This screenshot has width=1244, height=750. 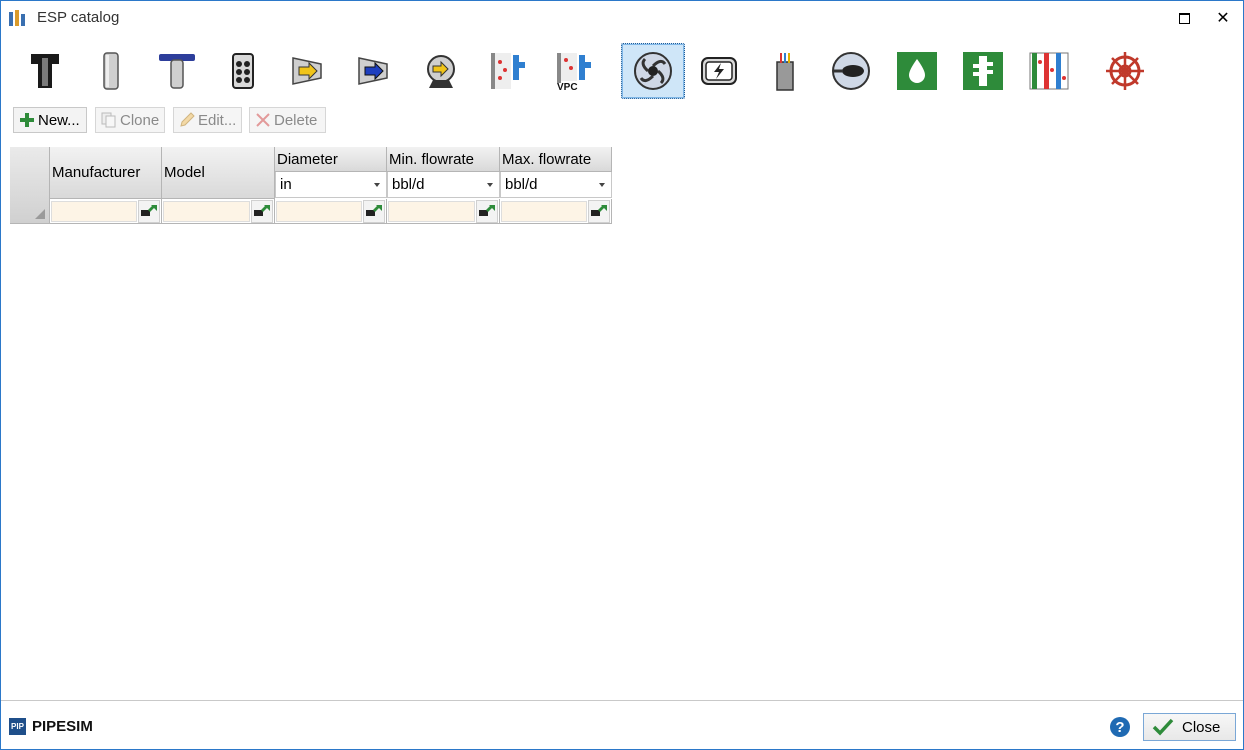 I want to click on filter-input-max-flowrate, so click(x=544, y=211).